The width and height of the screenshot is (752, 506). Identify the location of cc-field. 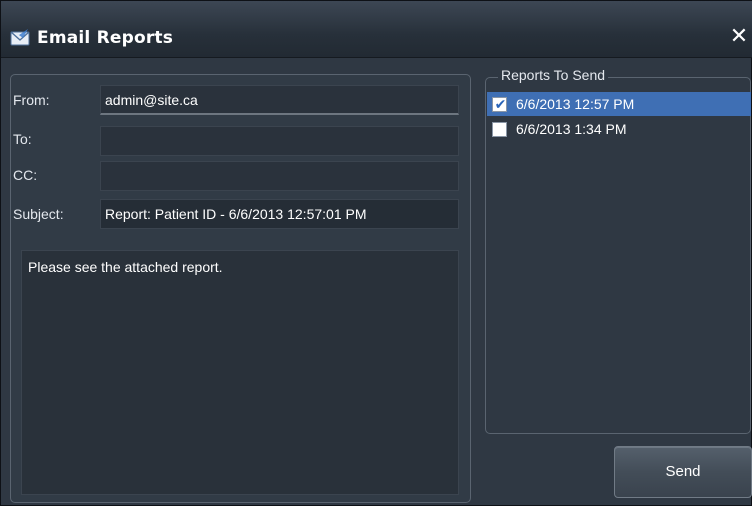
(279, 176).